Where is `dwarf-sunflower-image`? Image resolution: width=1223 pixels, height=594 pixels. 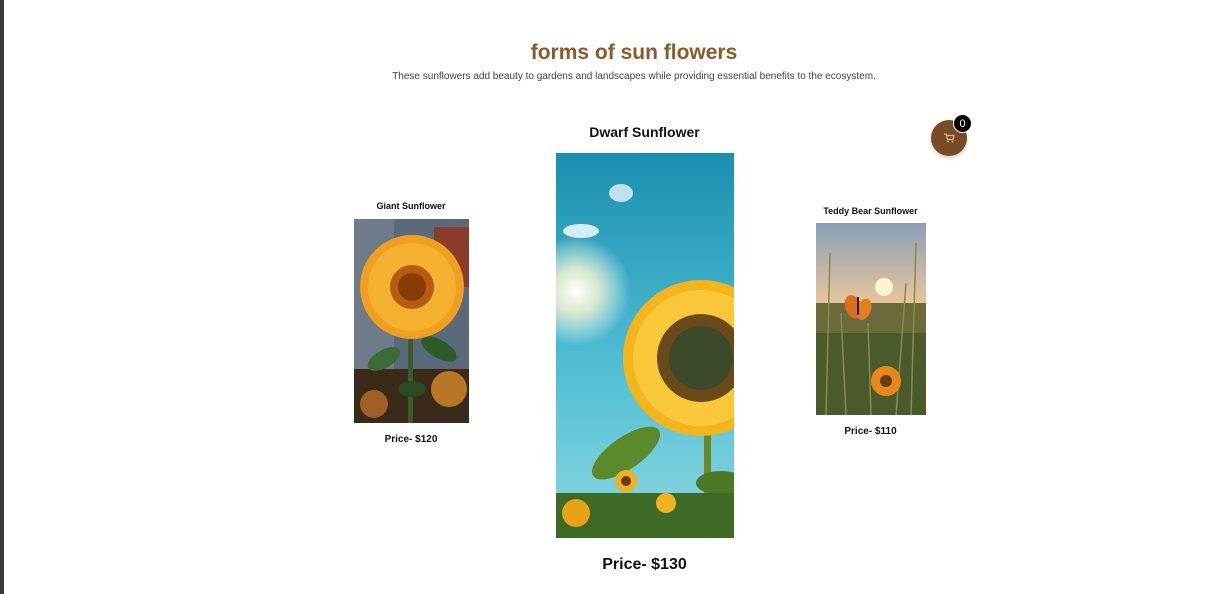 dwarf-sunflower-image is located at coordinates (644, 345).